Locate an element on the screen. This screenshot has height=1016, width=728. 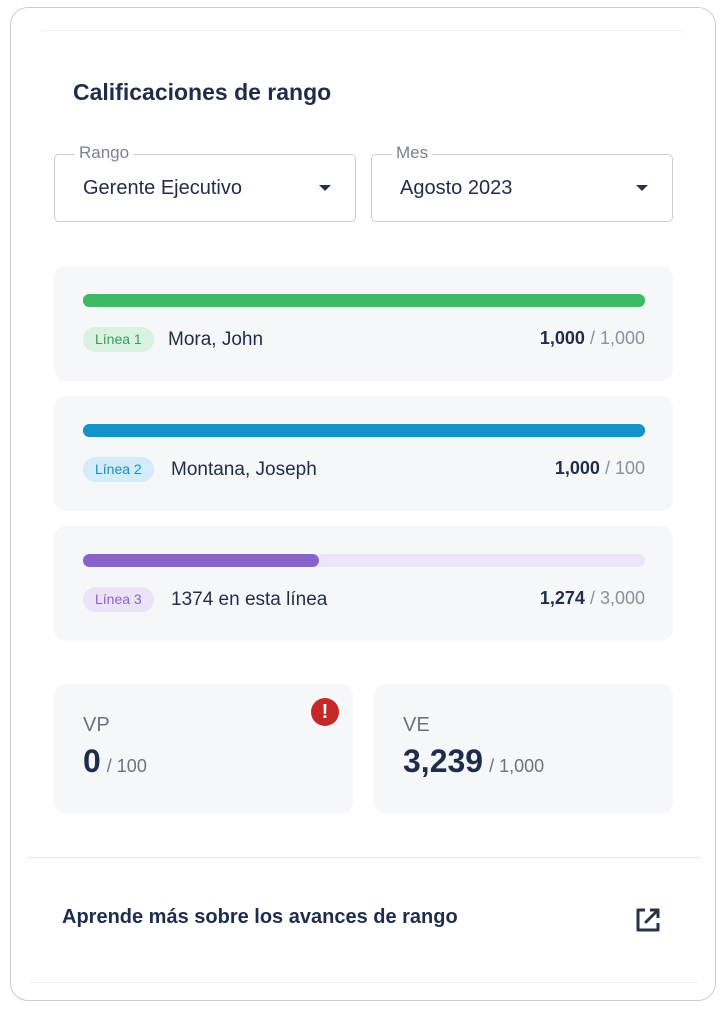
line-leader-name: 1374 en esta línea is located at coordinates (249, 599).